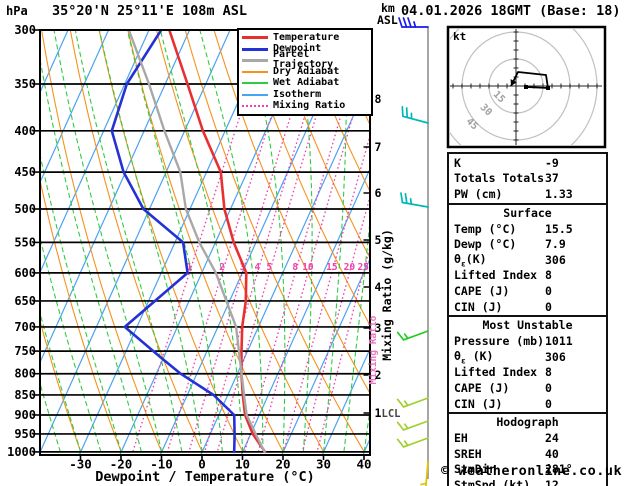  I want to click on barb-shaft, so click(427, 473).